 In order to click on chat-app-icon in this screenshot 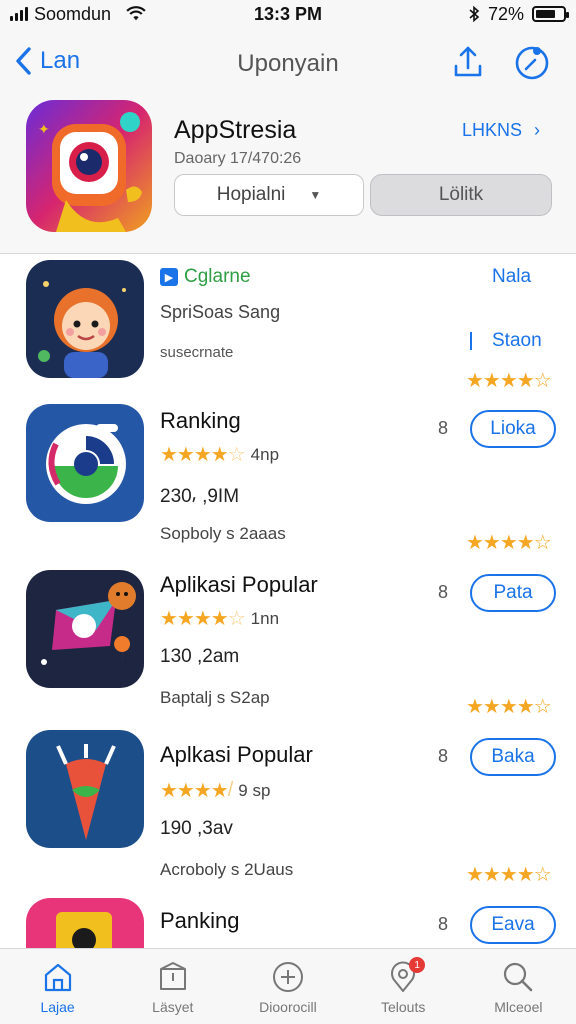, I will do `click(85, 463)`.